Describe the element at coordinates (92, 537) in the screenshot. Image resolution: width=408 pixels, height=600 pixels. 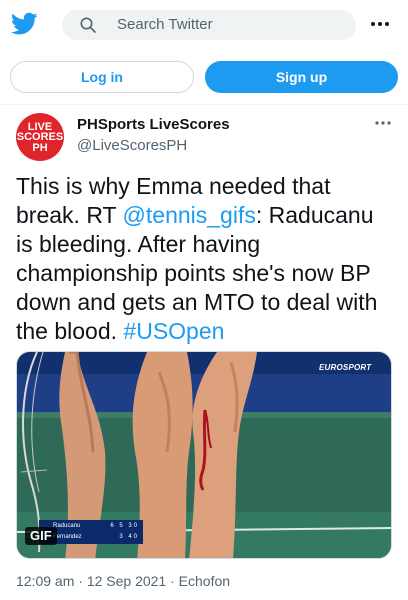
I see `scoreboard-row: Fernandez 3 40` at that location.